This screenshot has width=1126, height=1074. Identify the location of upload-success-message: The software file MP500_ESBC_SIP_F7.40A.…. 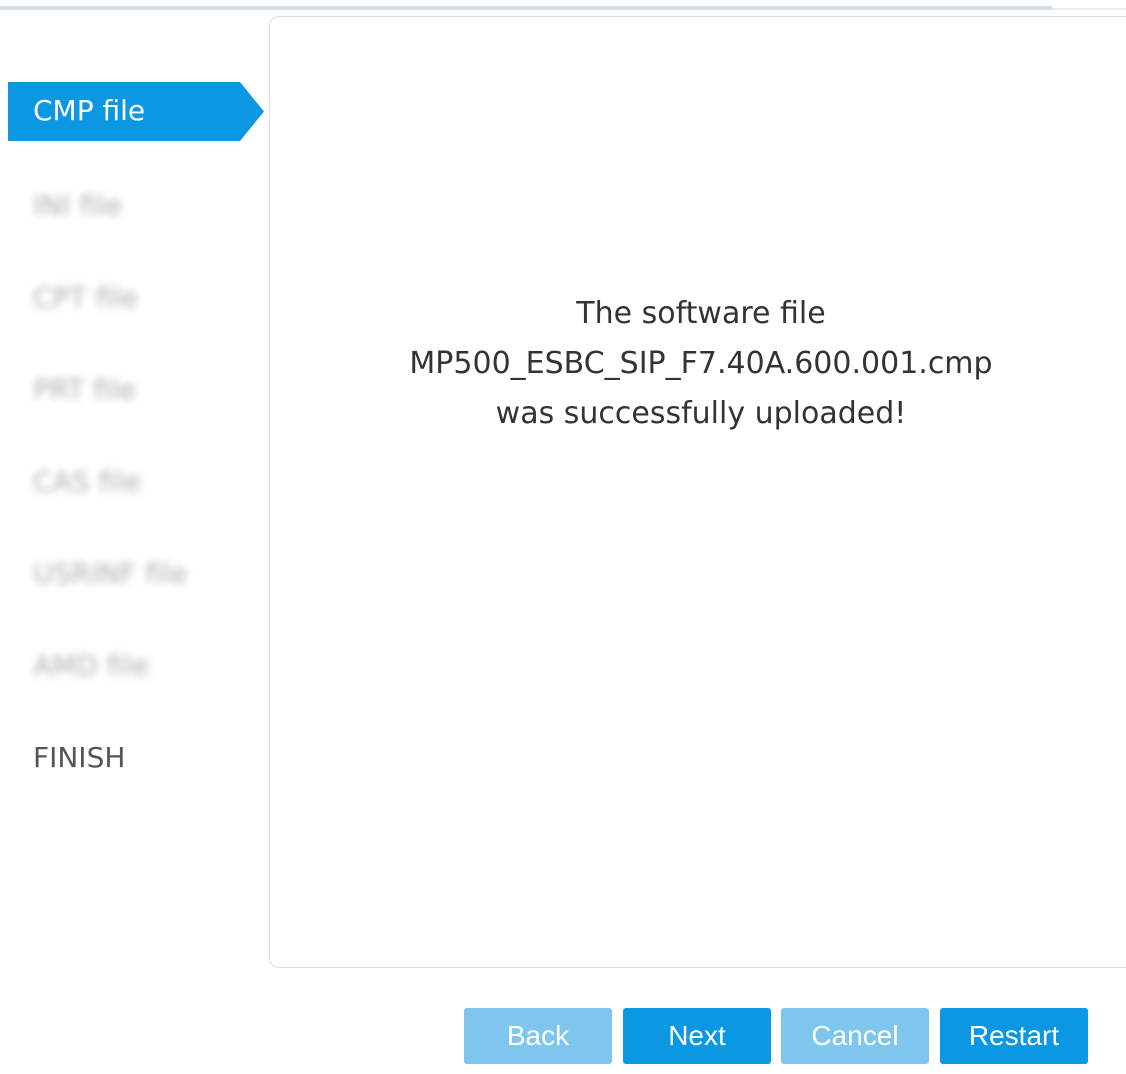
(698, 364).